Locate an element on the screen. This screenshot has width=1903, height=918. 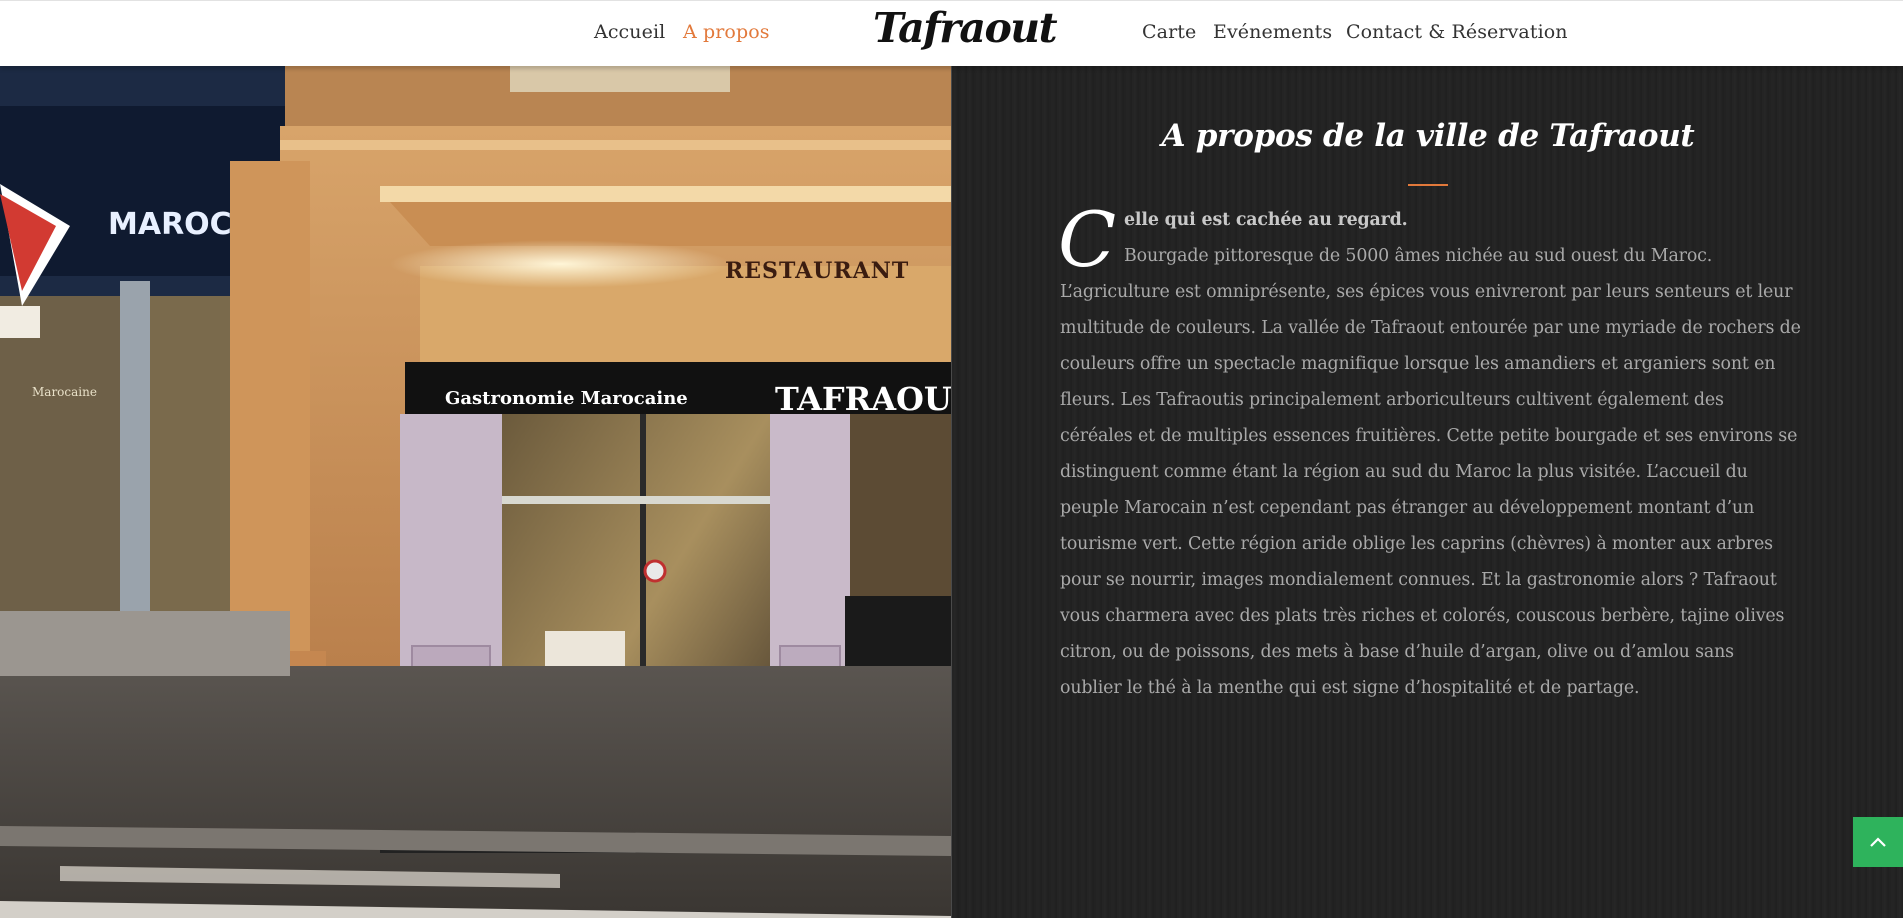
nav-accueil: Accueil is located at coordinates (629, 32).